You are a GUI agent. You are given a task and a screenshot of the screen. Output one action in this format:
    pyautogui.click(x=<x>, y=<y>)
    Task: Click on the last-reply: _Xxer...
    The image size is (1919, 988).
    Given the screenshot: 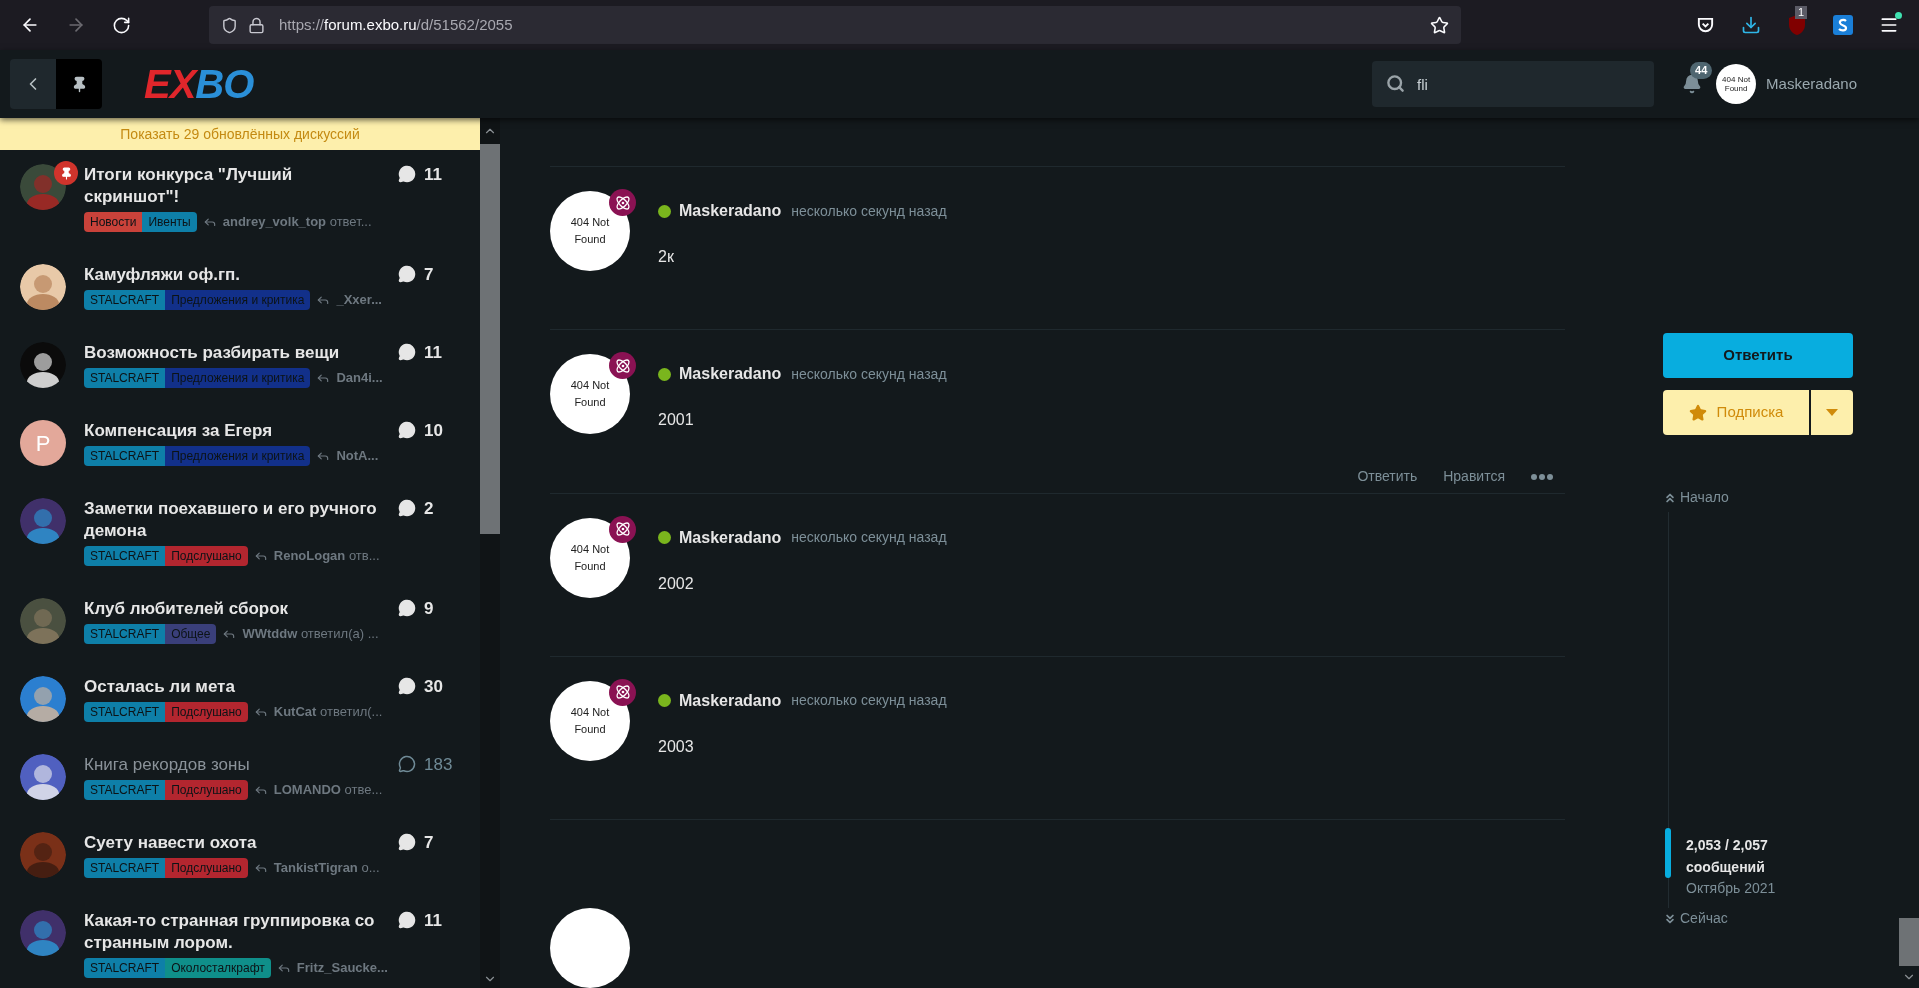 What is the action you would take?
    pyautogui.click(x=359, y=300)
    